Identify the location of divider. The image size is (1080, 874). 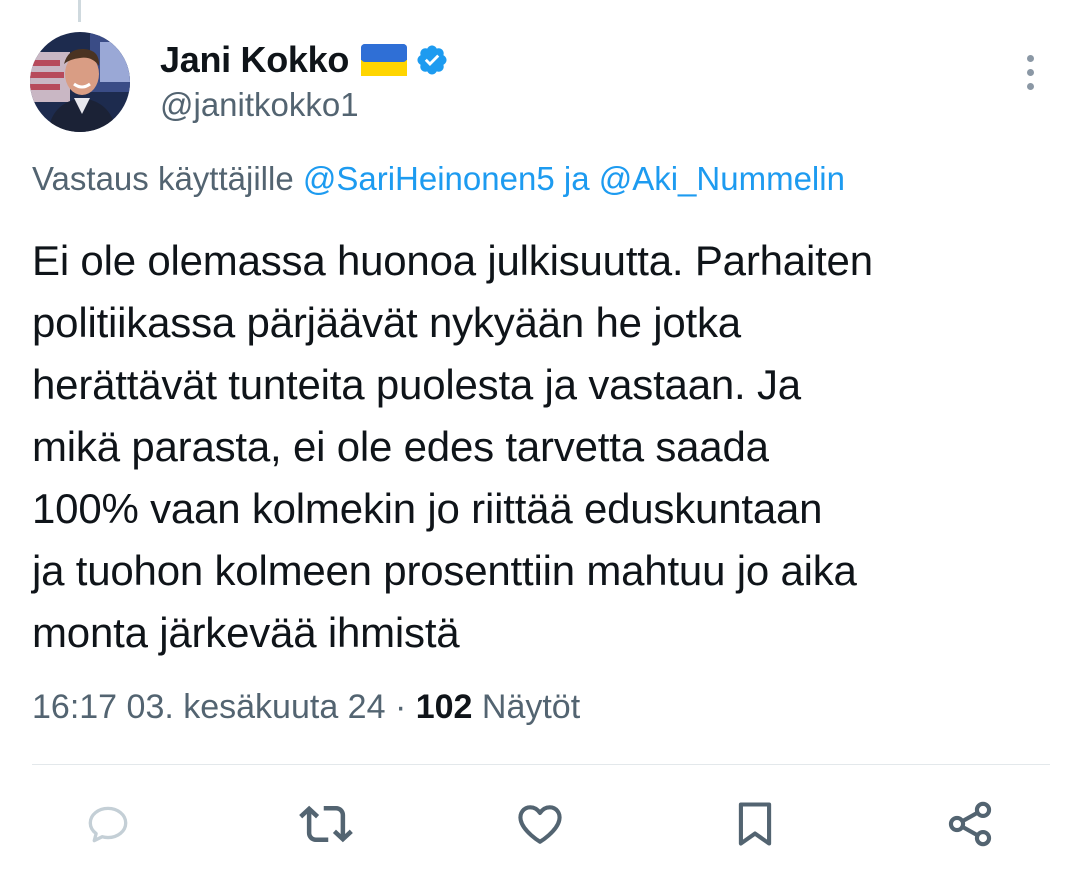
(541, 764).